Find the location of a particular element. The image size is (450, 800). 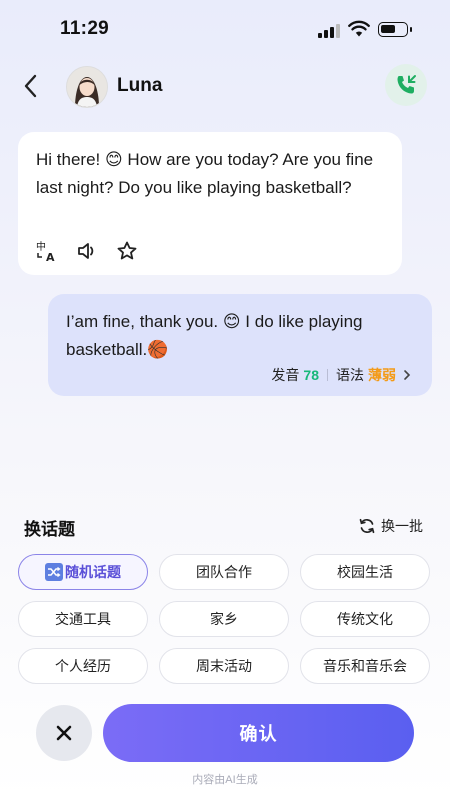

topic-chip: 交通工具 is located at coordinates (83, 619).